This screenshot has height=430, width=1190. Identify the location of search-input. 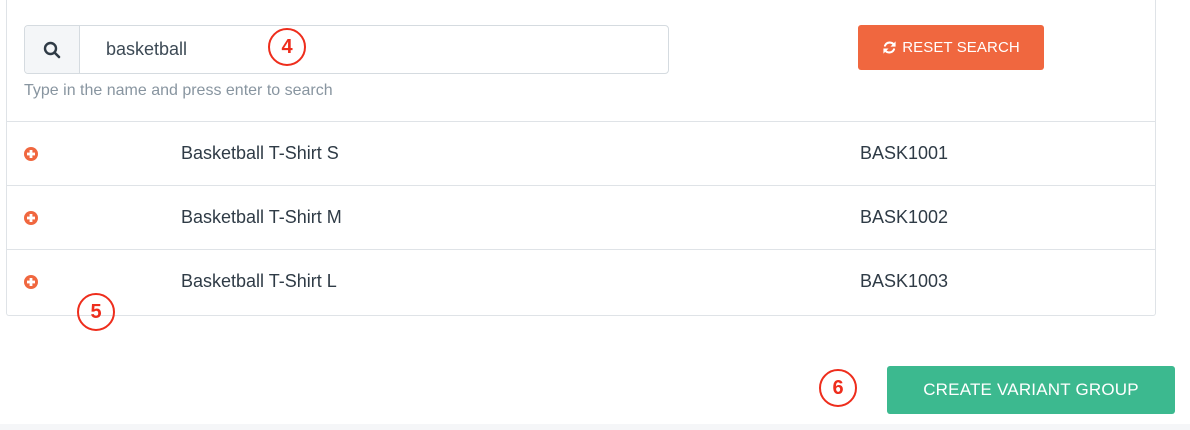
(374, 49).